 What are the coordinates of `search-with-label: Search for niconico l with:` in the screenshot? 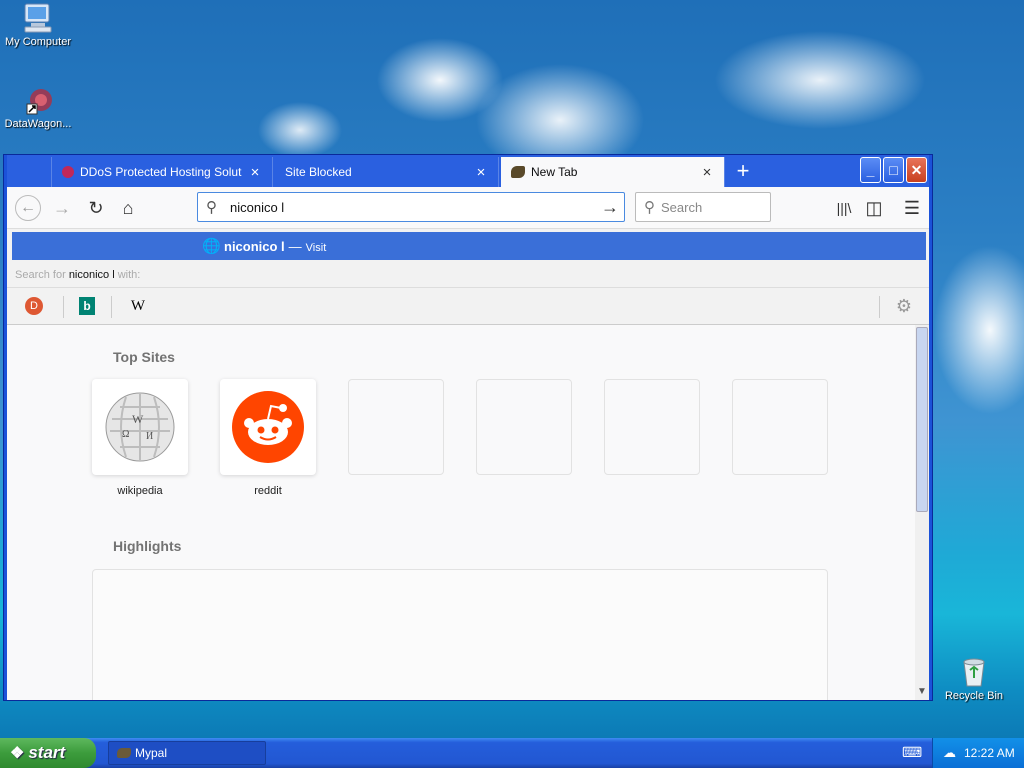 It's located at (77, 275).